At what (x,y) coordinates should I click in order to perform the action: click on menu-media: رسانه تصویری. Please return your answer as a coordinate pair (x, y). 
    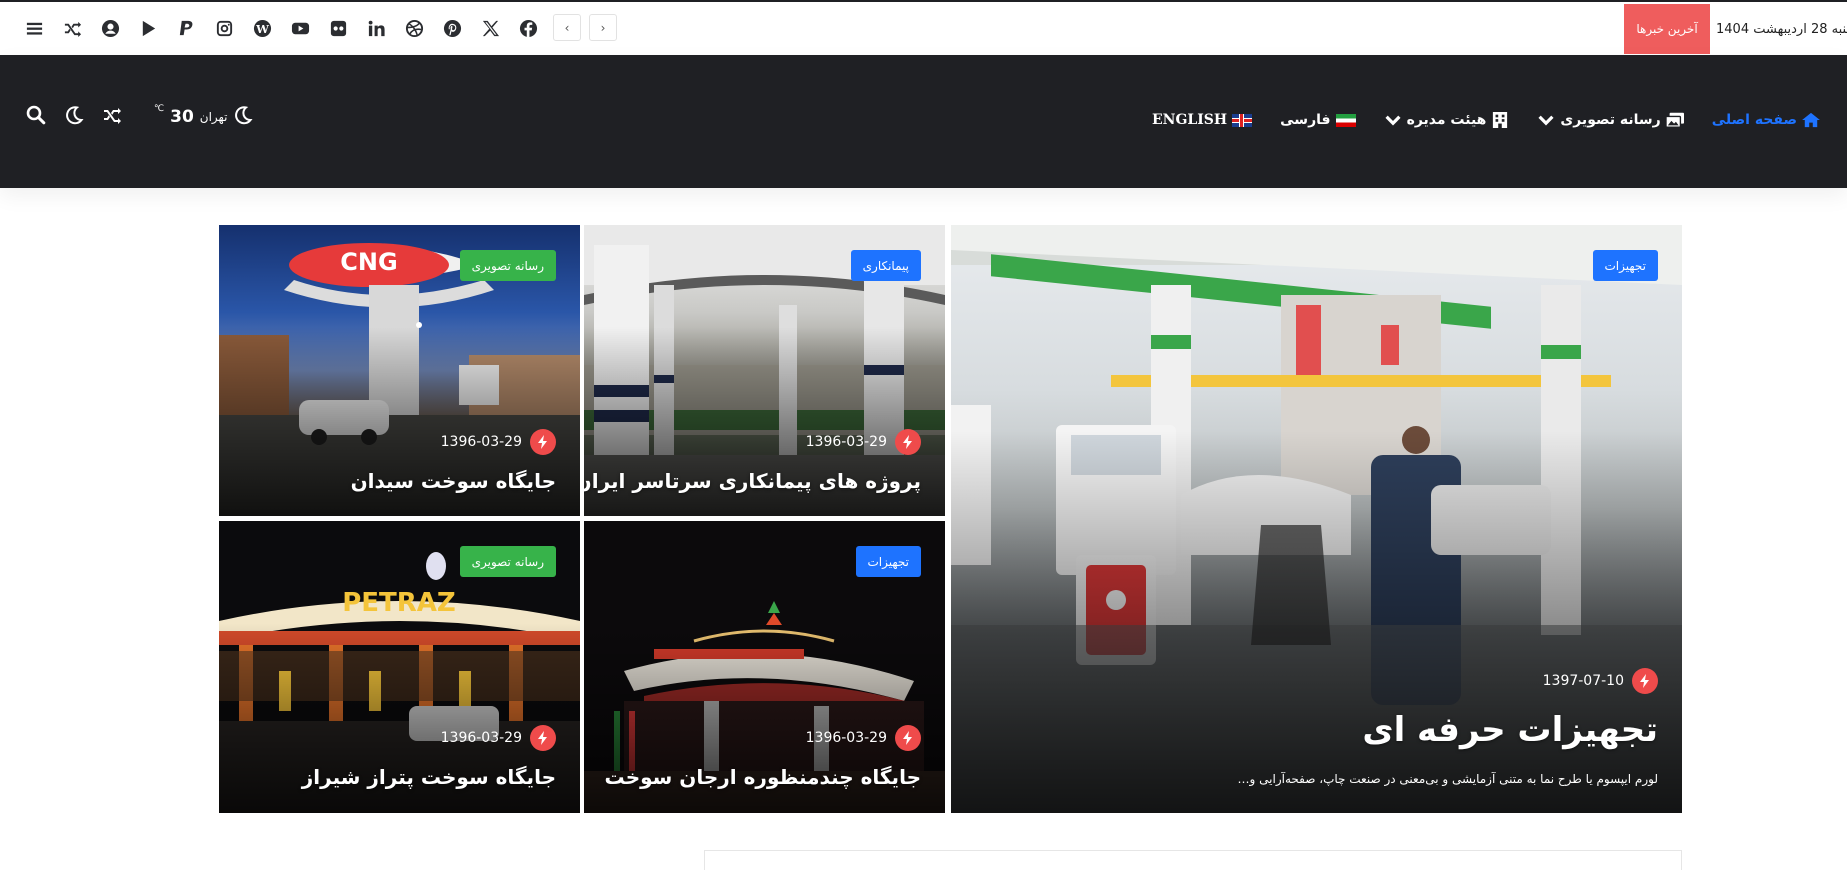
    Looking at the image, I should click on (1610, 120).